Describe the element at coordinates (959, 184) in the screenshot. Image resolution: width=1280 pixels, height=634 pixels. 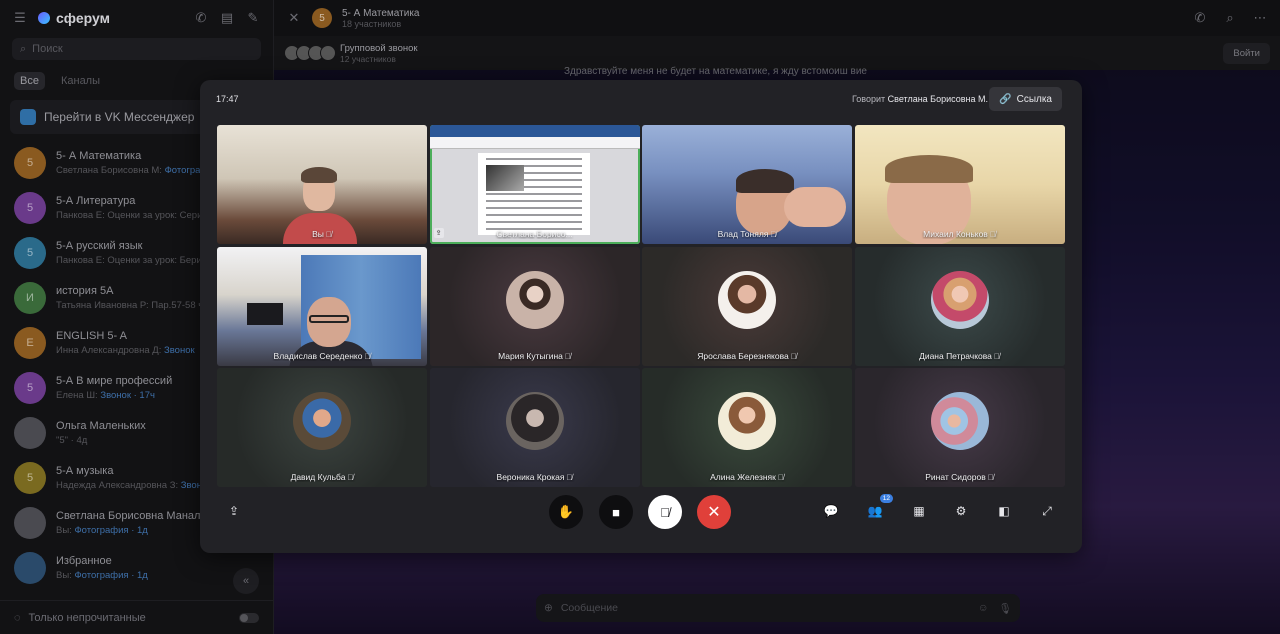
I see `participant-tile: Михаил Коньков 🎙̸` at that location.